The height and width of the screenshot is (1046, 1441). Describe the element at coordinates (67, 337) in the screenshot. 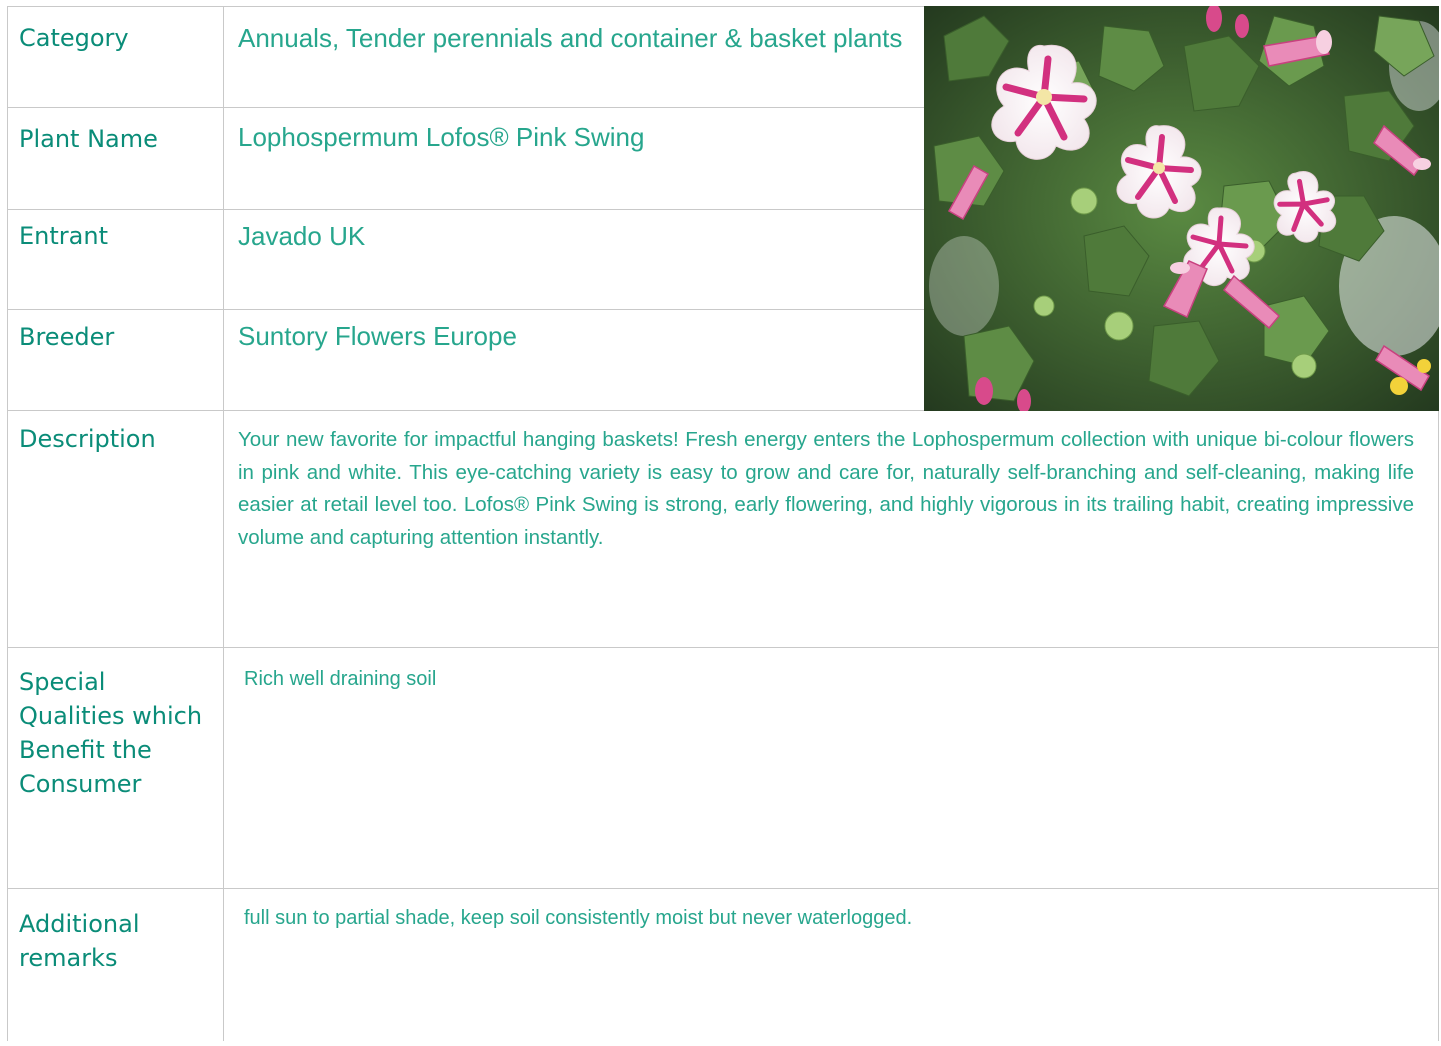

I see `breeder-label: Breeder` at that location.